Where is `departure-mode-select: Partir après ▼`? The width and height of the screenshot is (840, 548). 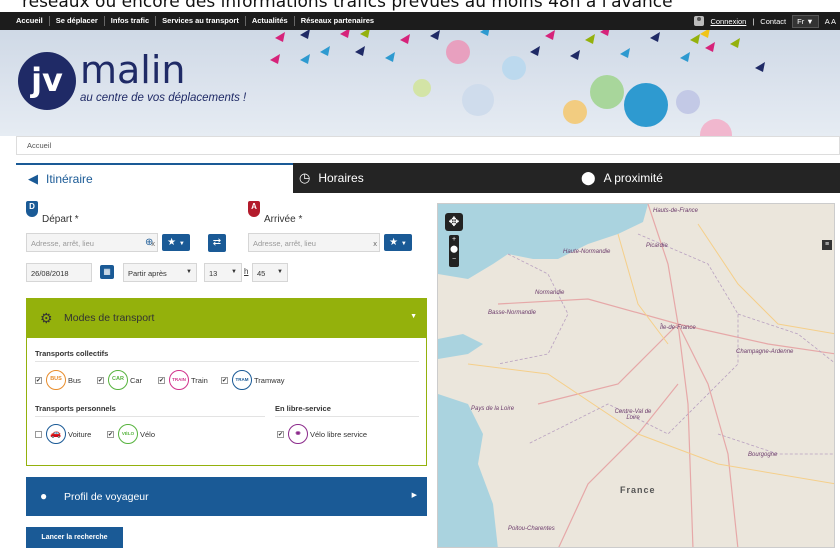 departure-mode-select: Partir après ▼ is located at coordinates (160, 272).